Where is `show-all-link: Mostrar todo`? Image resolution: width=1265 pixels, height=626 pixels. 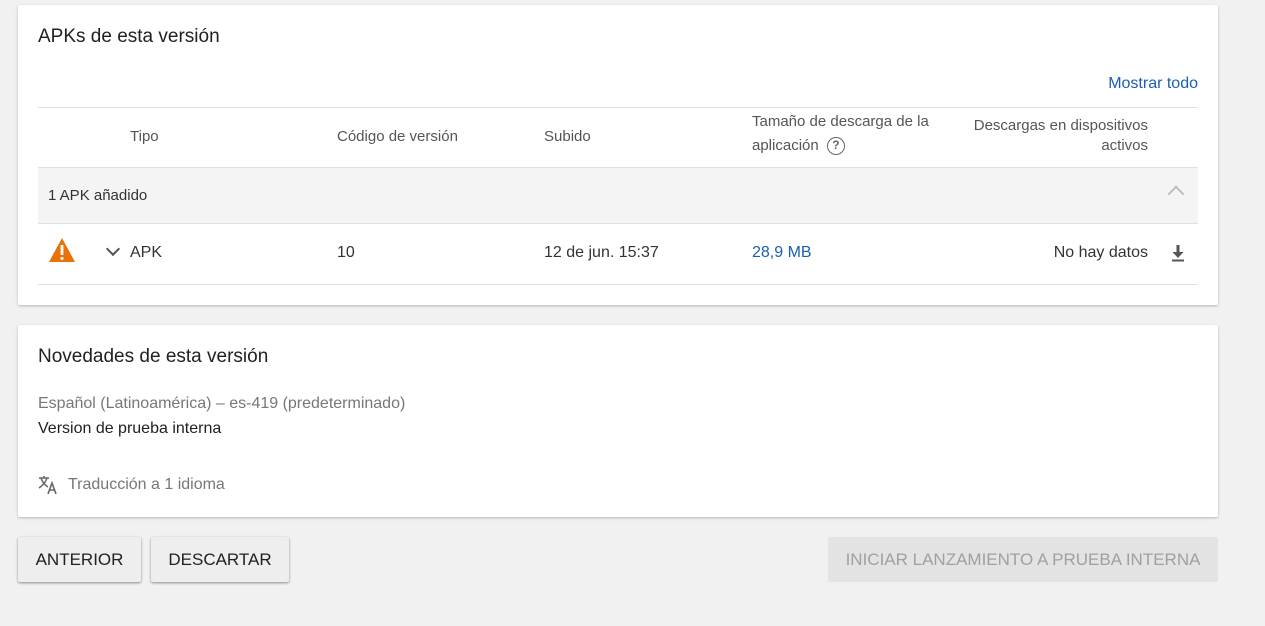 show-all-link: Mostrar todo is located at coordinates (1153, 84).